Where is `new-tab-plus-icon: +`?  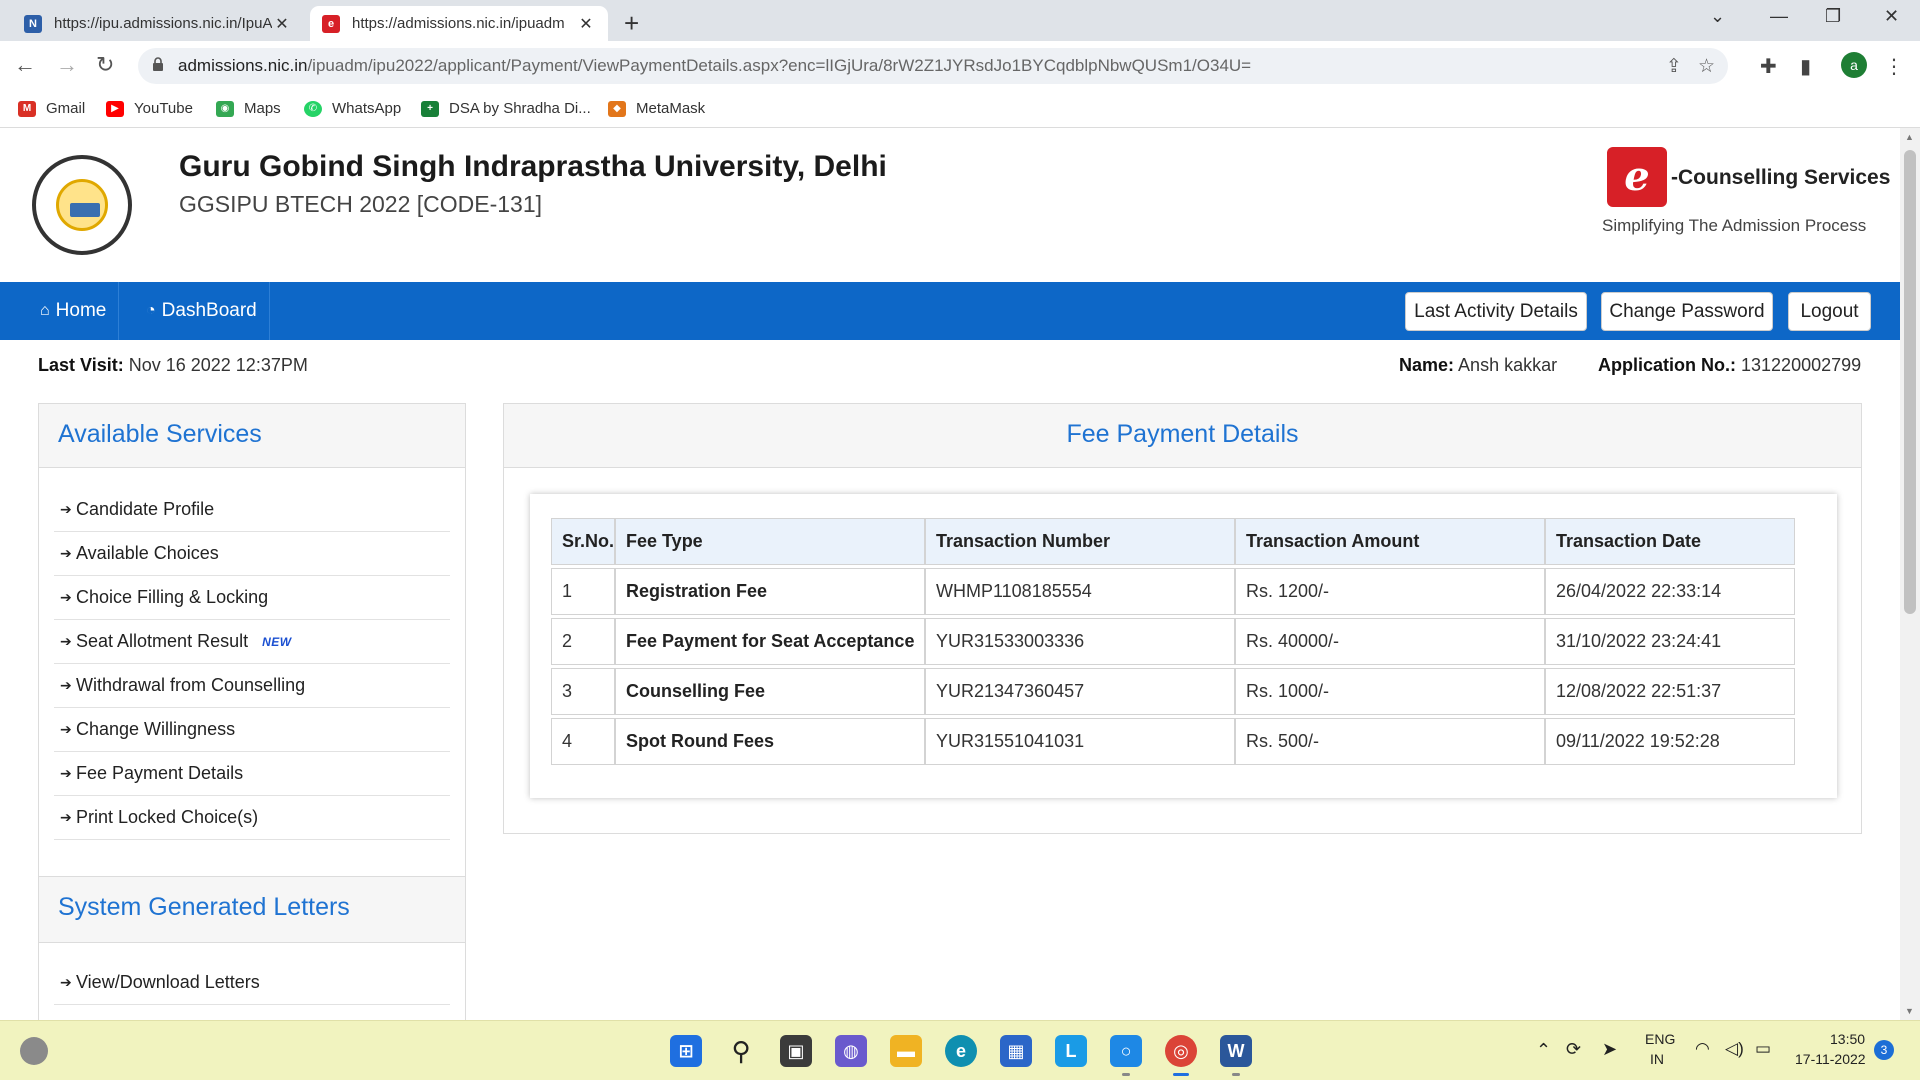
new-tab-plus-icon: + is located at coordinates (631, 23).